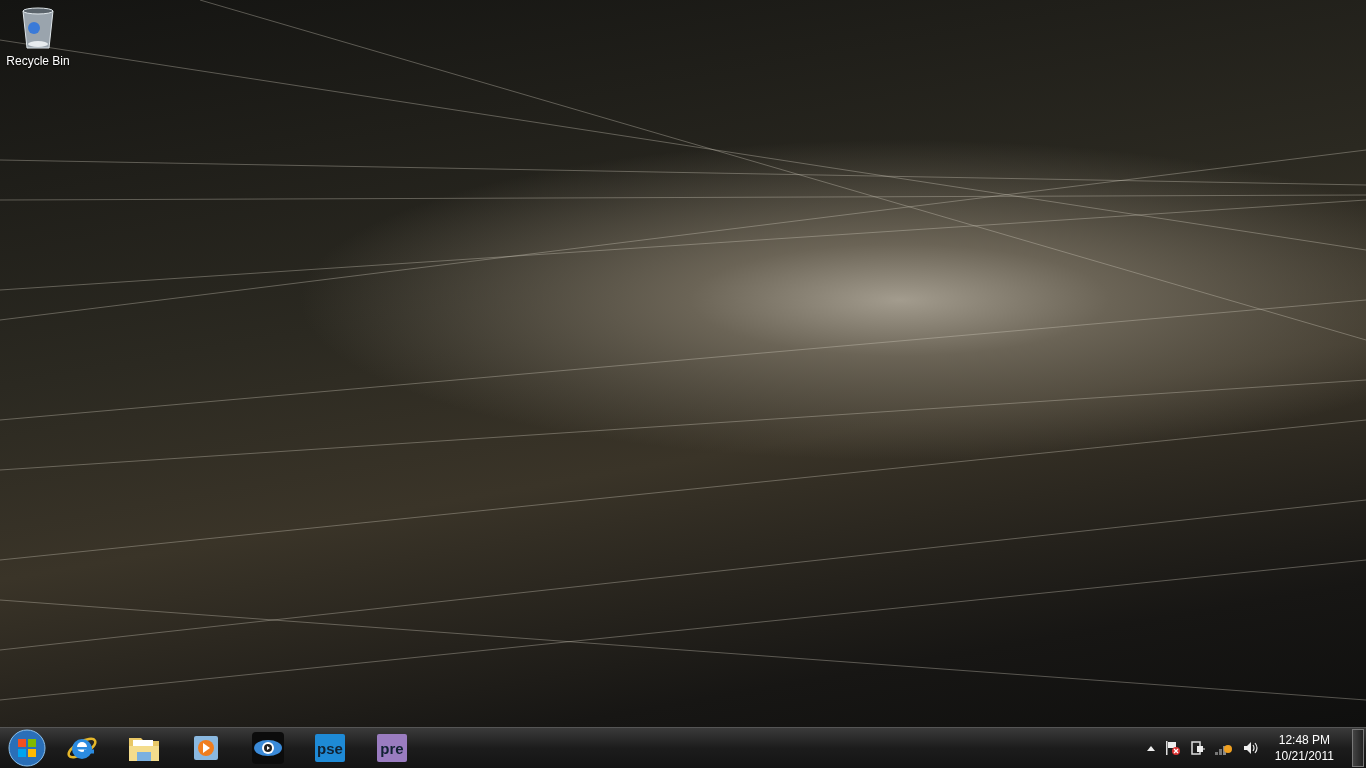 The width and height of the screenshot is (1366, 768). I want to click on flag-icon, so click(1172, 748).